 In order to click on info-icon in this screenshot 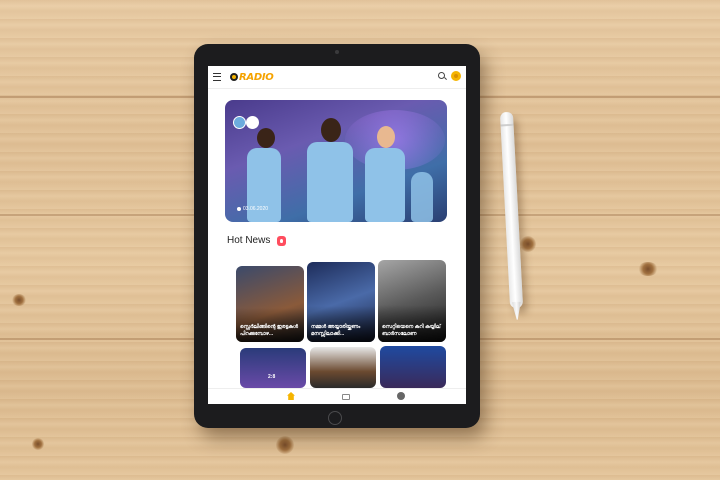, I will do `click(401, 396)`.